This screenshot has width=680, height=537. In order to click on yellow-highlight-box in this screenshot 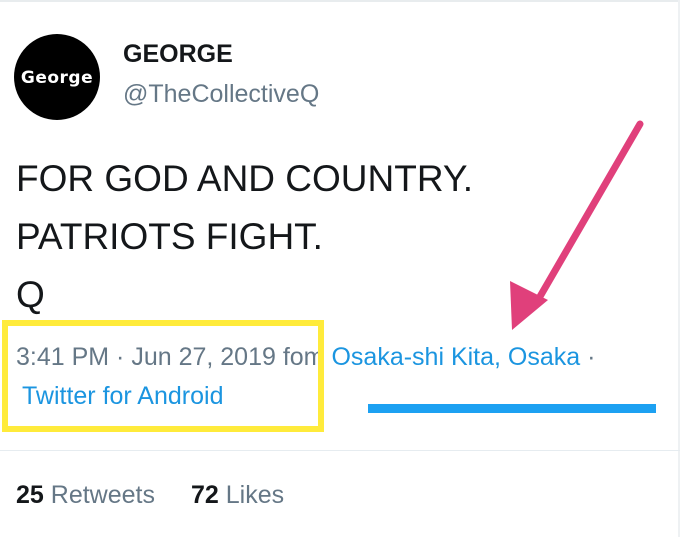, I will do `click(163, 376)`.